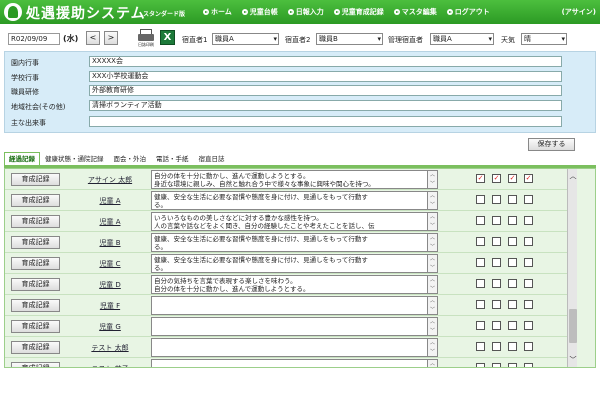 The width and height of the screenshot is (600, 403). Describe the element at coordinates (551, 144) in the screenshot. I see `save-button: 保存する` at that location.